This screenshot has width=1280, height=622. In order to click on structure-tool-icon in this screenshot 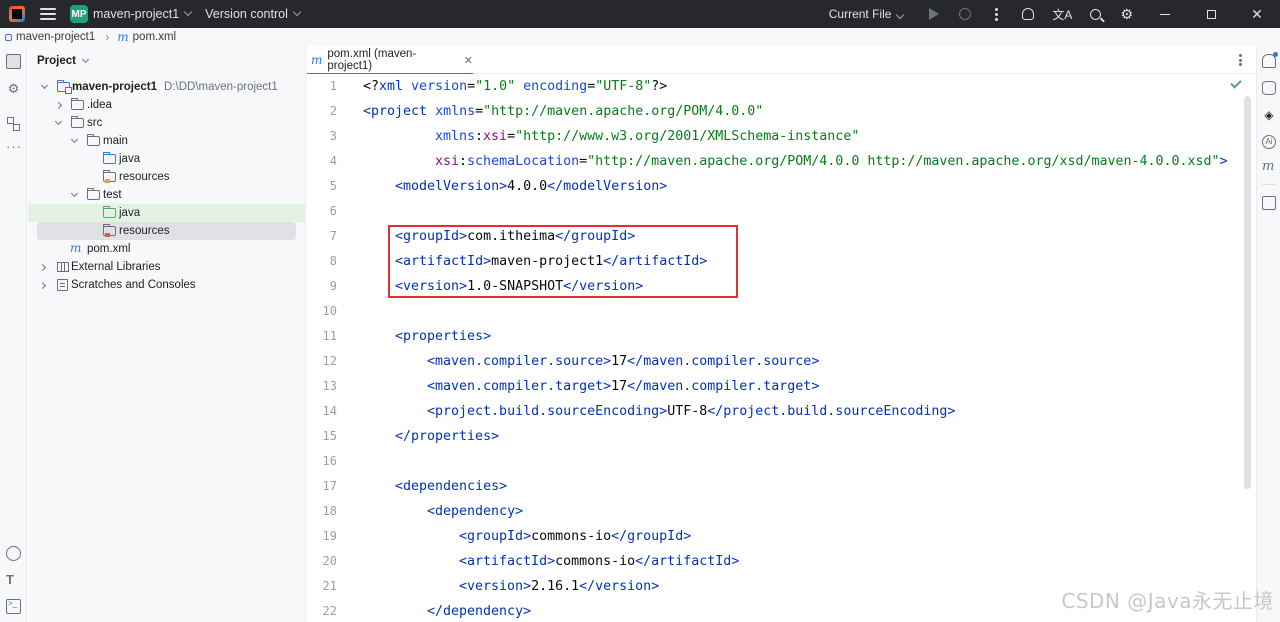, I will do `click(13, 123)`.